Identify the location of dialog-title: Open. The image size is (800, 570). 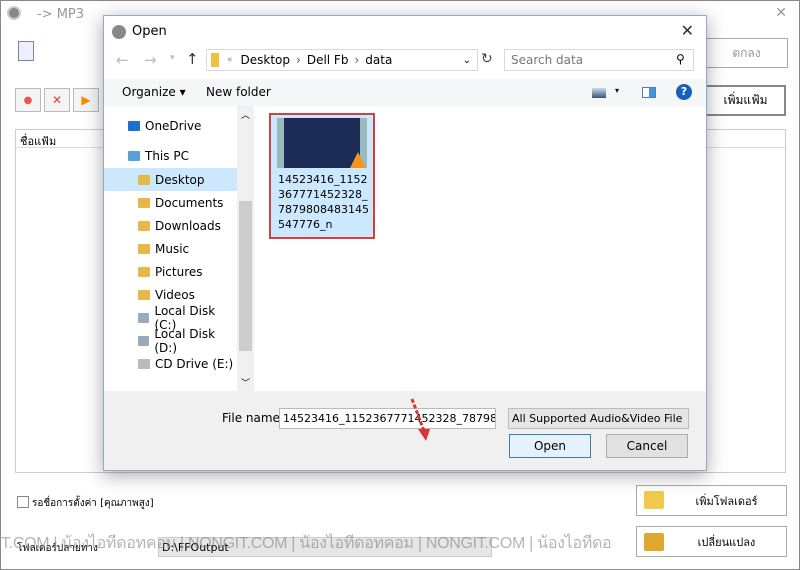
(149, 31).